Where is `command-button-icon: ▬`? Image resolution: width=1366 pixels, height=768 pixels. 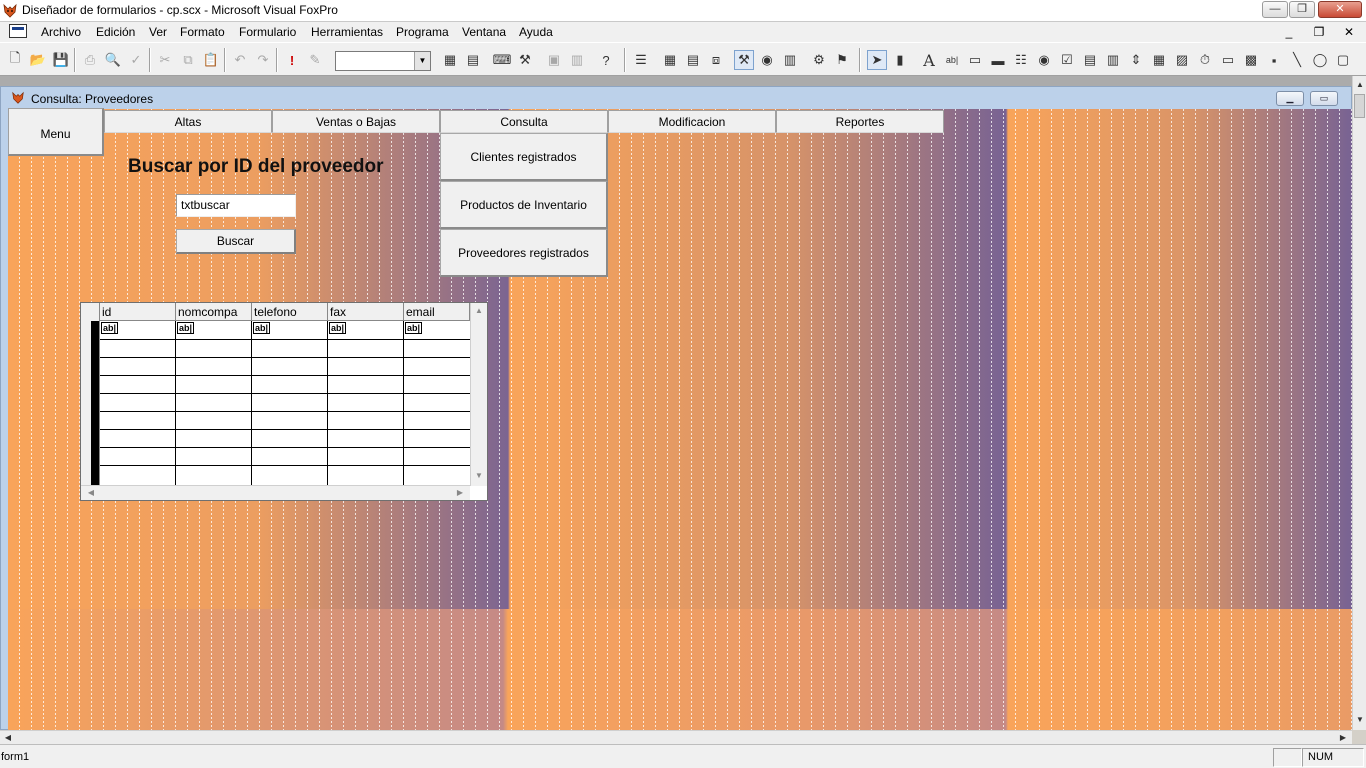
command-button-icon: ▬ is located at coordinates (998, 60).